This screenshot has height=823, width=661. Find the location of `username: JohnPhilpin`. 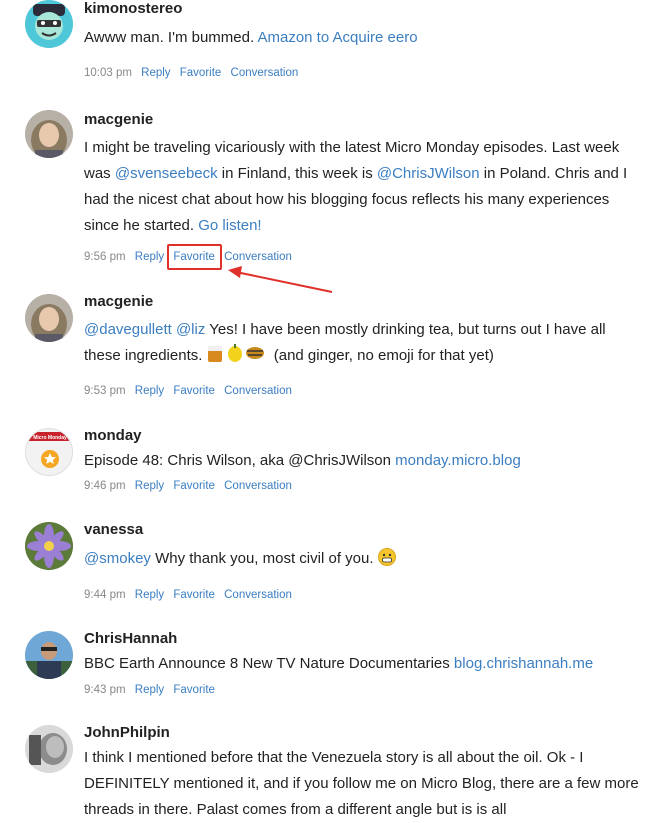

username: JohnPhilpin is located at coordinates (127, 733).